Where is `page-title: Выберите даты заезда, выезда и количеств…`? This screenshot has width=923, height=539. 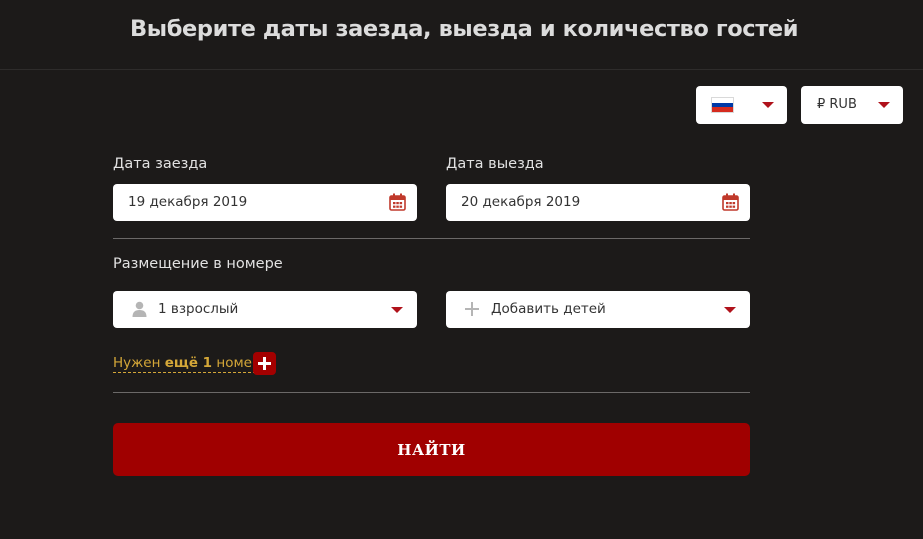 page-title: Выберите даты заезда, выезда и количеств… is located at coordinates (464, 29).